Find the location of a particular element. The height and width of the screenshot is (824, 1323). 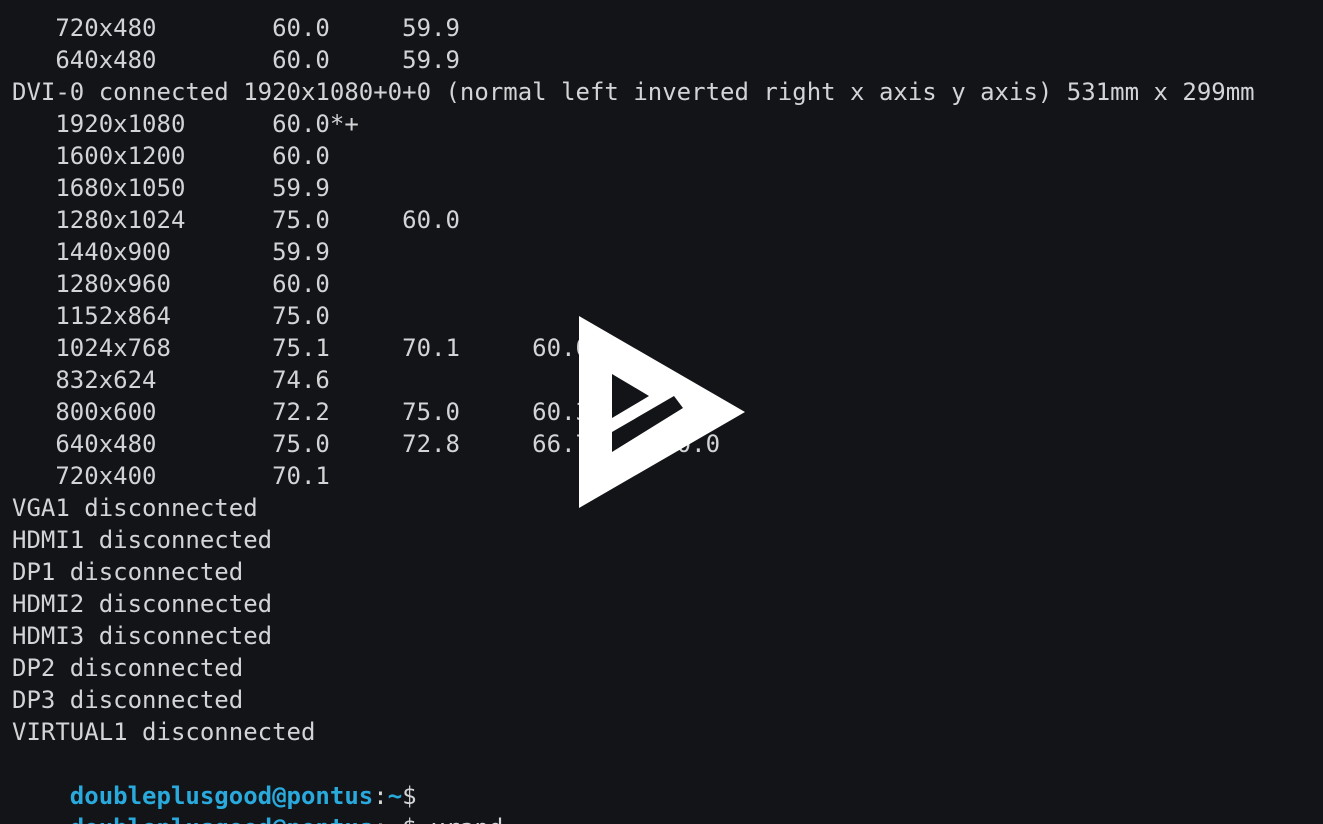

output-line: DP2 disconnected is located at coordinates (128, 668).